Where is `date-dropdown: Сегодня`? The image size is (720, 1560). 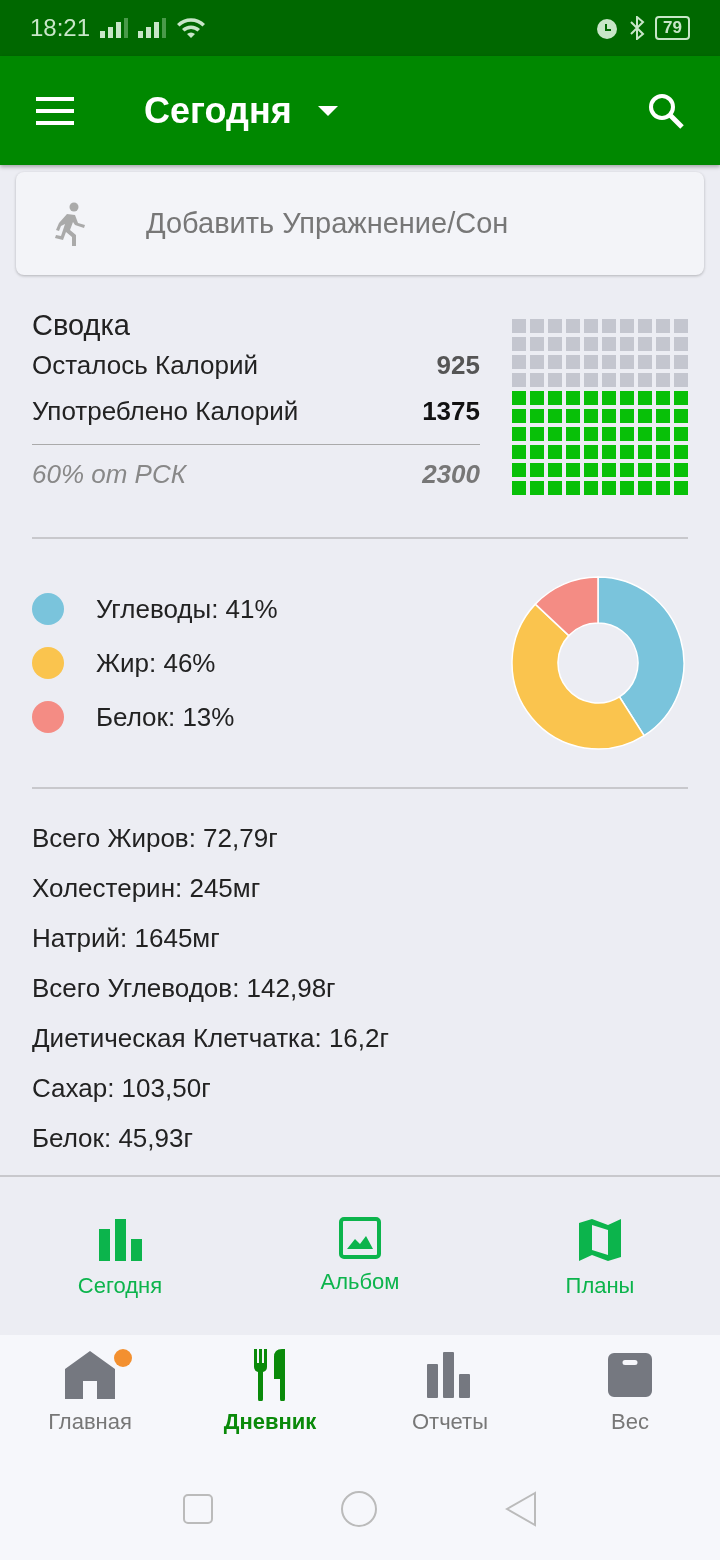 date-dropdown: Сегодня is located at coordinates (218, 110).